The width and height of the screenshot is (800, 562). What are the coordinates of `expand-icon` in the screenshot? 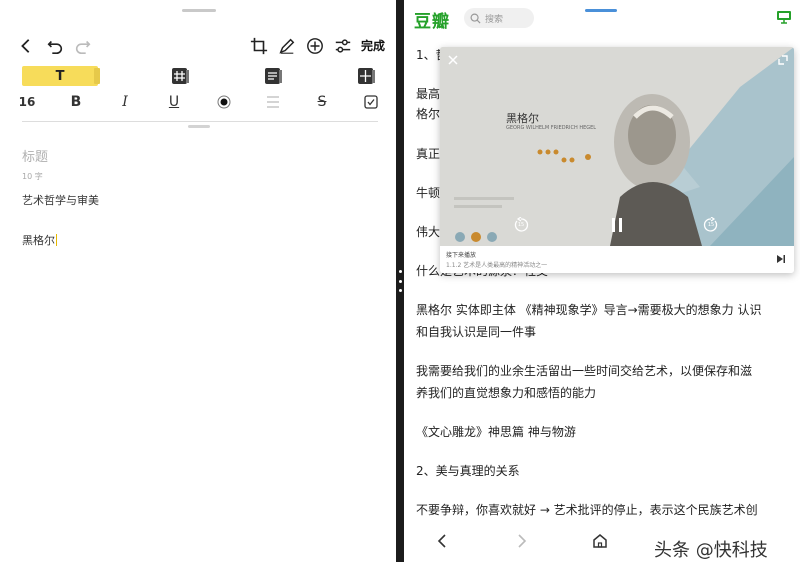 It's located at (783, 60).